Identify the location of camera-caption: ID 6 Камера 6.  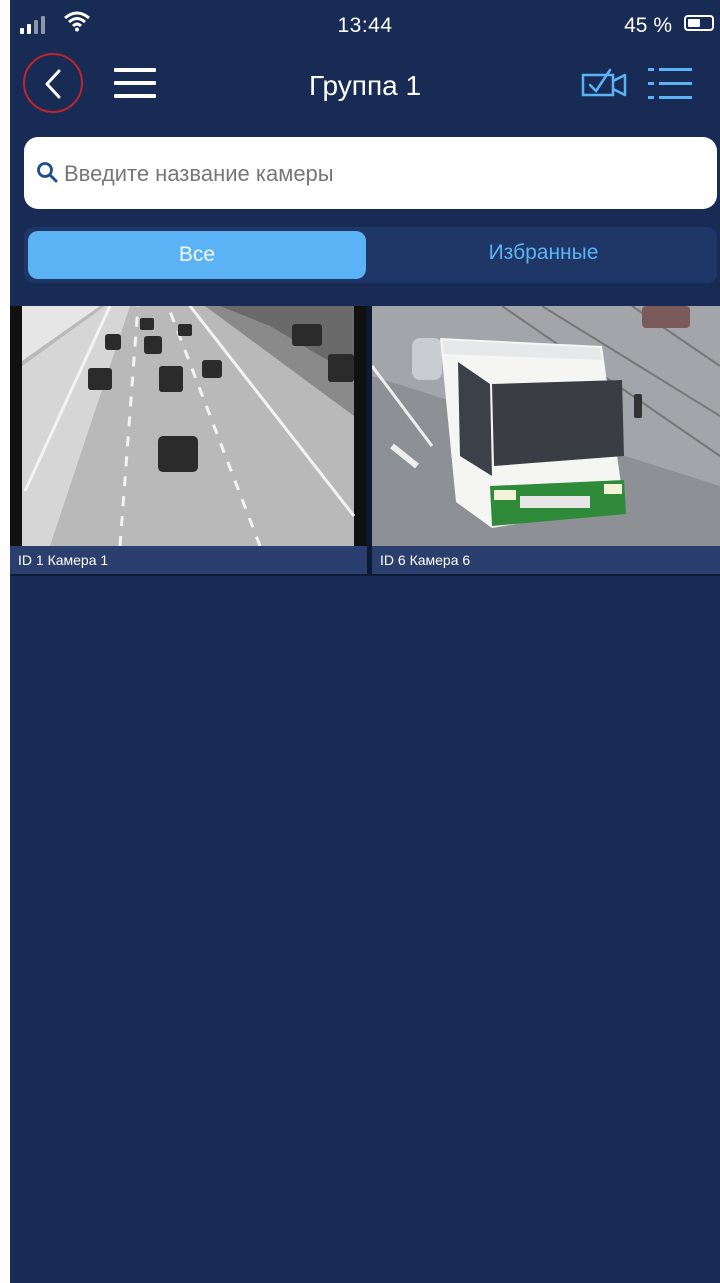
(546, 560).